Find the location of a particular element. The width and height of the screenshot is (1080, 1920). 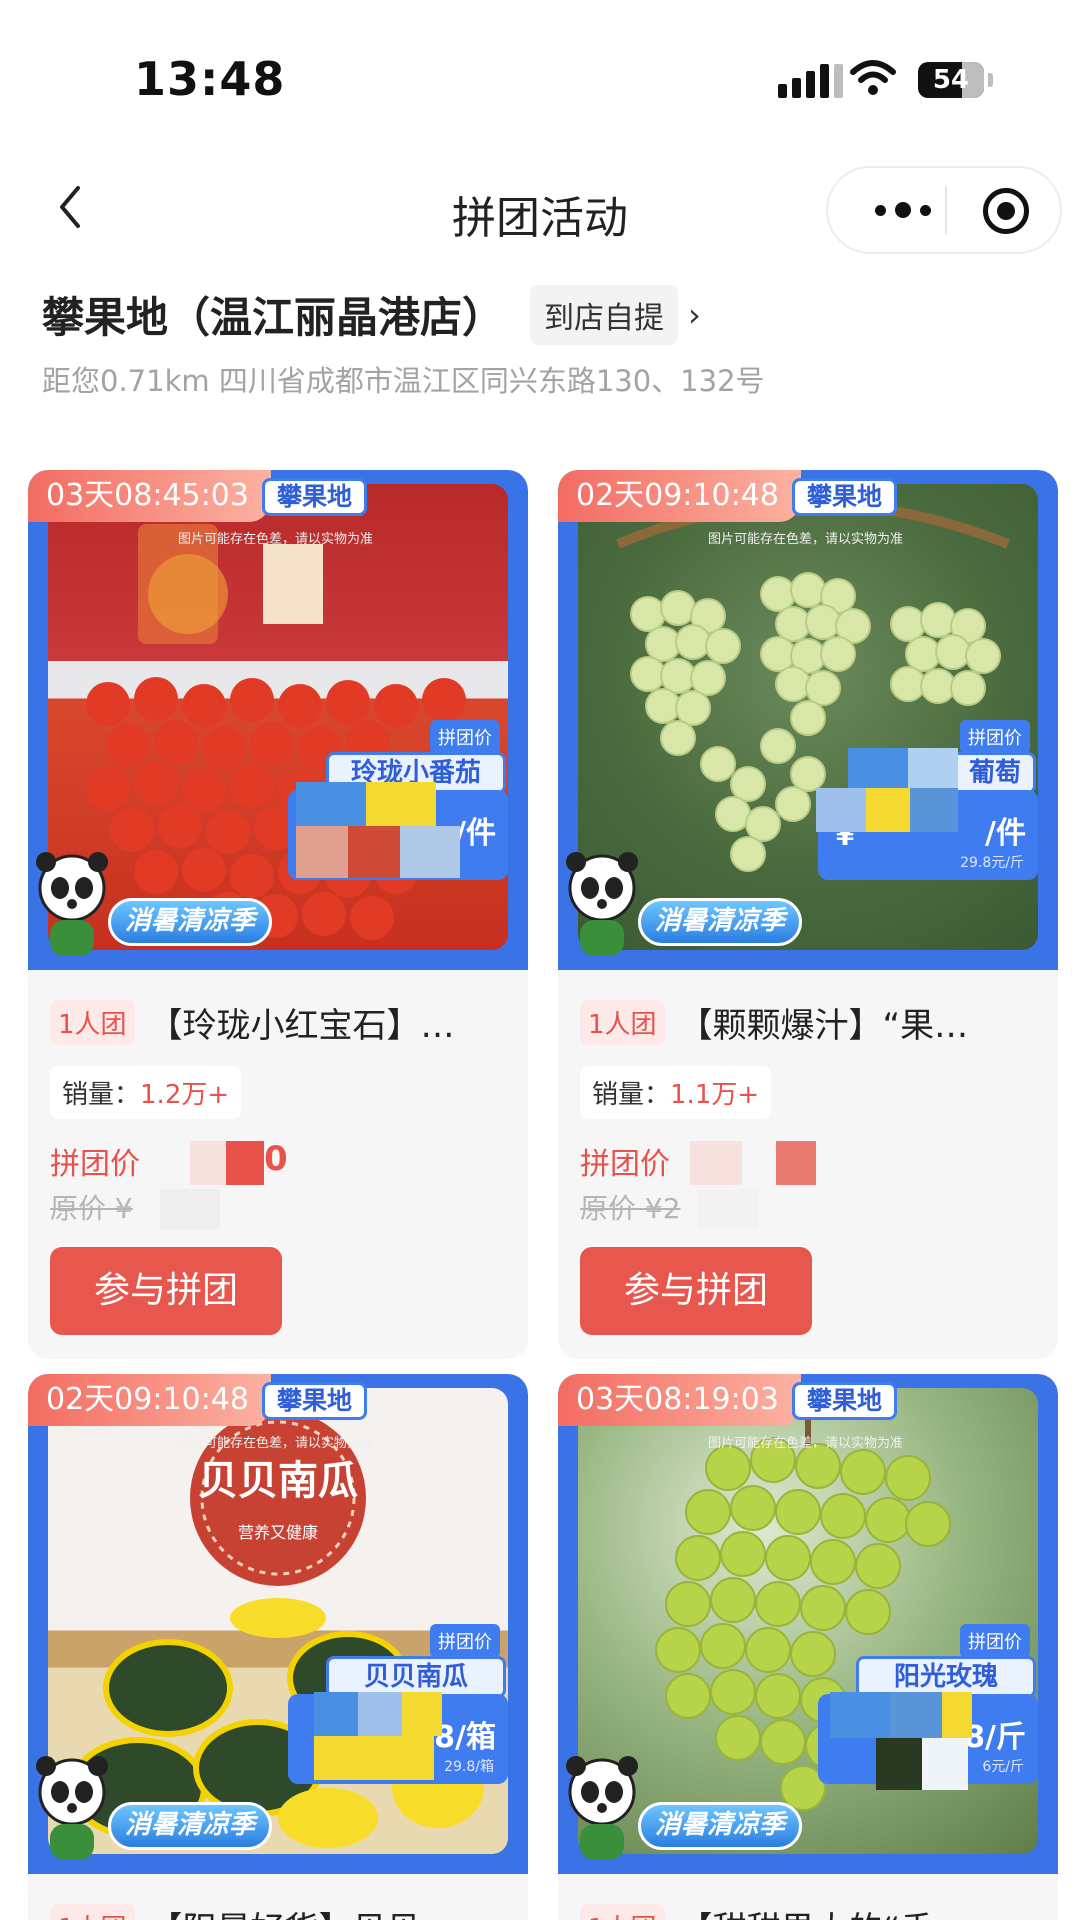

price-unit: 8/斤 is located at coordinates (995, 1737).